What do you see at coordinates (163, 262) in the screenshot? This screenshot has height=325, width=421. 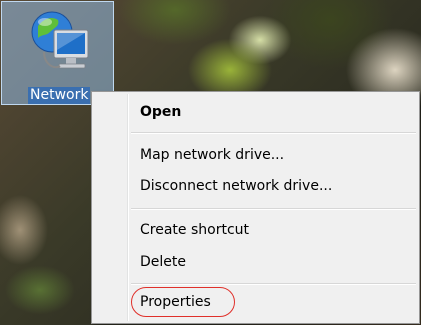 I see `menu-item-delete: Delete` at bounding box center [163, 262].